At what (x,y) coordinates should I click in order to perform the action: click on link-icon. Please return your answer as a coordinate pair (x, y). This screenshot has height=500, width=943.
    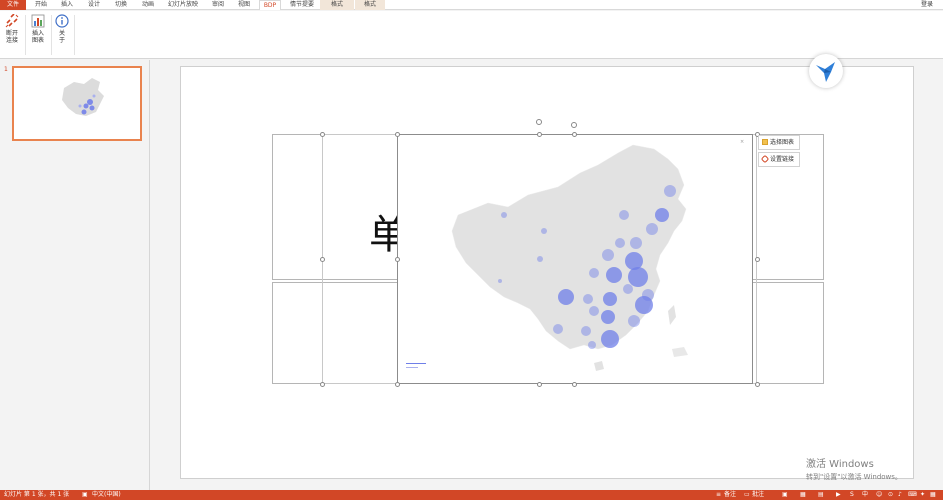
    Looking at the image, I should click on (765, 159).